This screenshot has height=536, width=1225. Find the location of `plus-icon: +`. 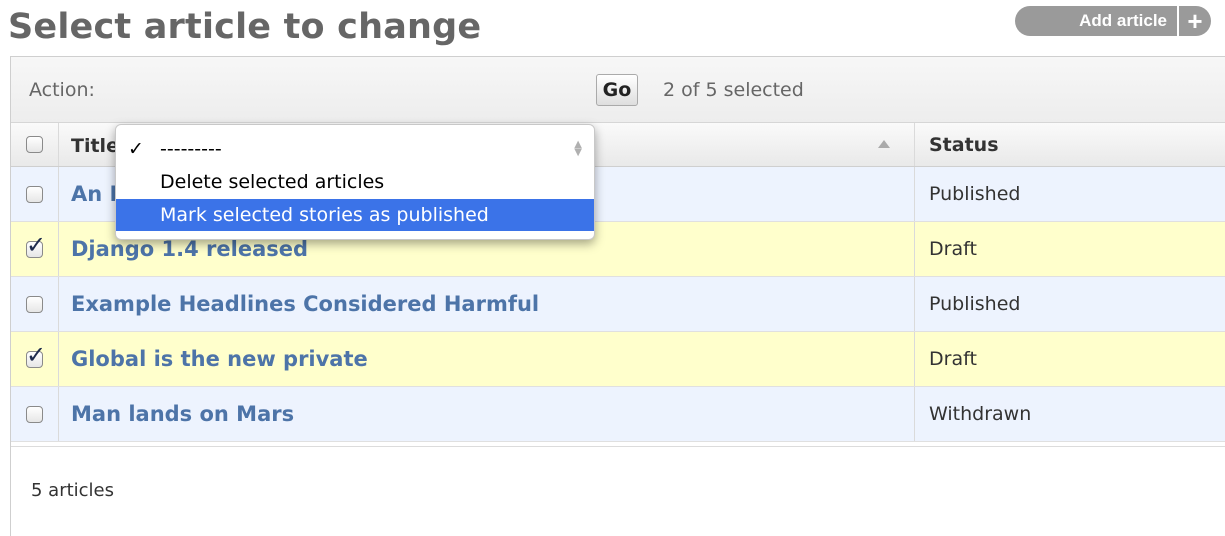

plus-icon: + is located at coordinates (1195, 21).